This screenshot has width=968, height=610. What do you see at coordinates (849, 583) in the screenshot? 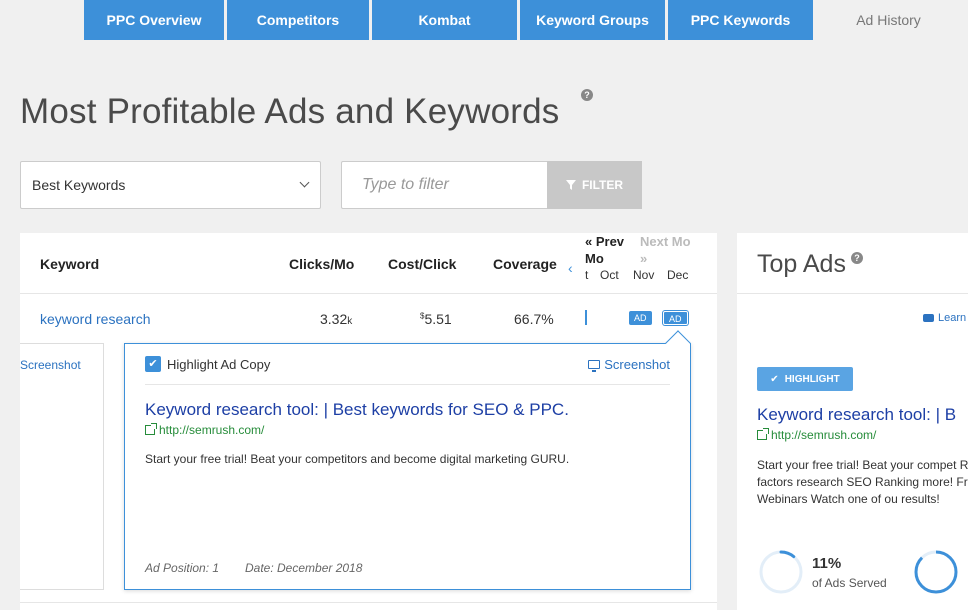
I see `ads-served-label: of Ads Served` at bounding box center [849, 583].